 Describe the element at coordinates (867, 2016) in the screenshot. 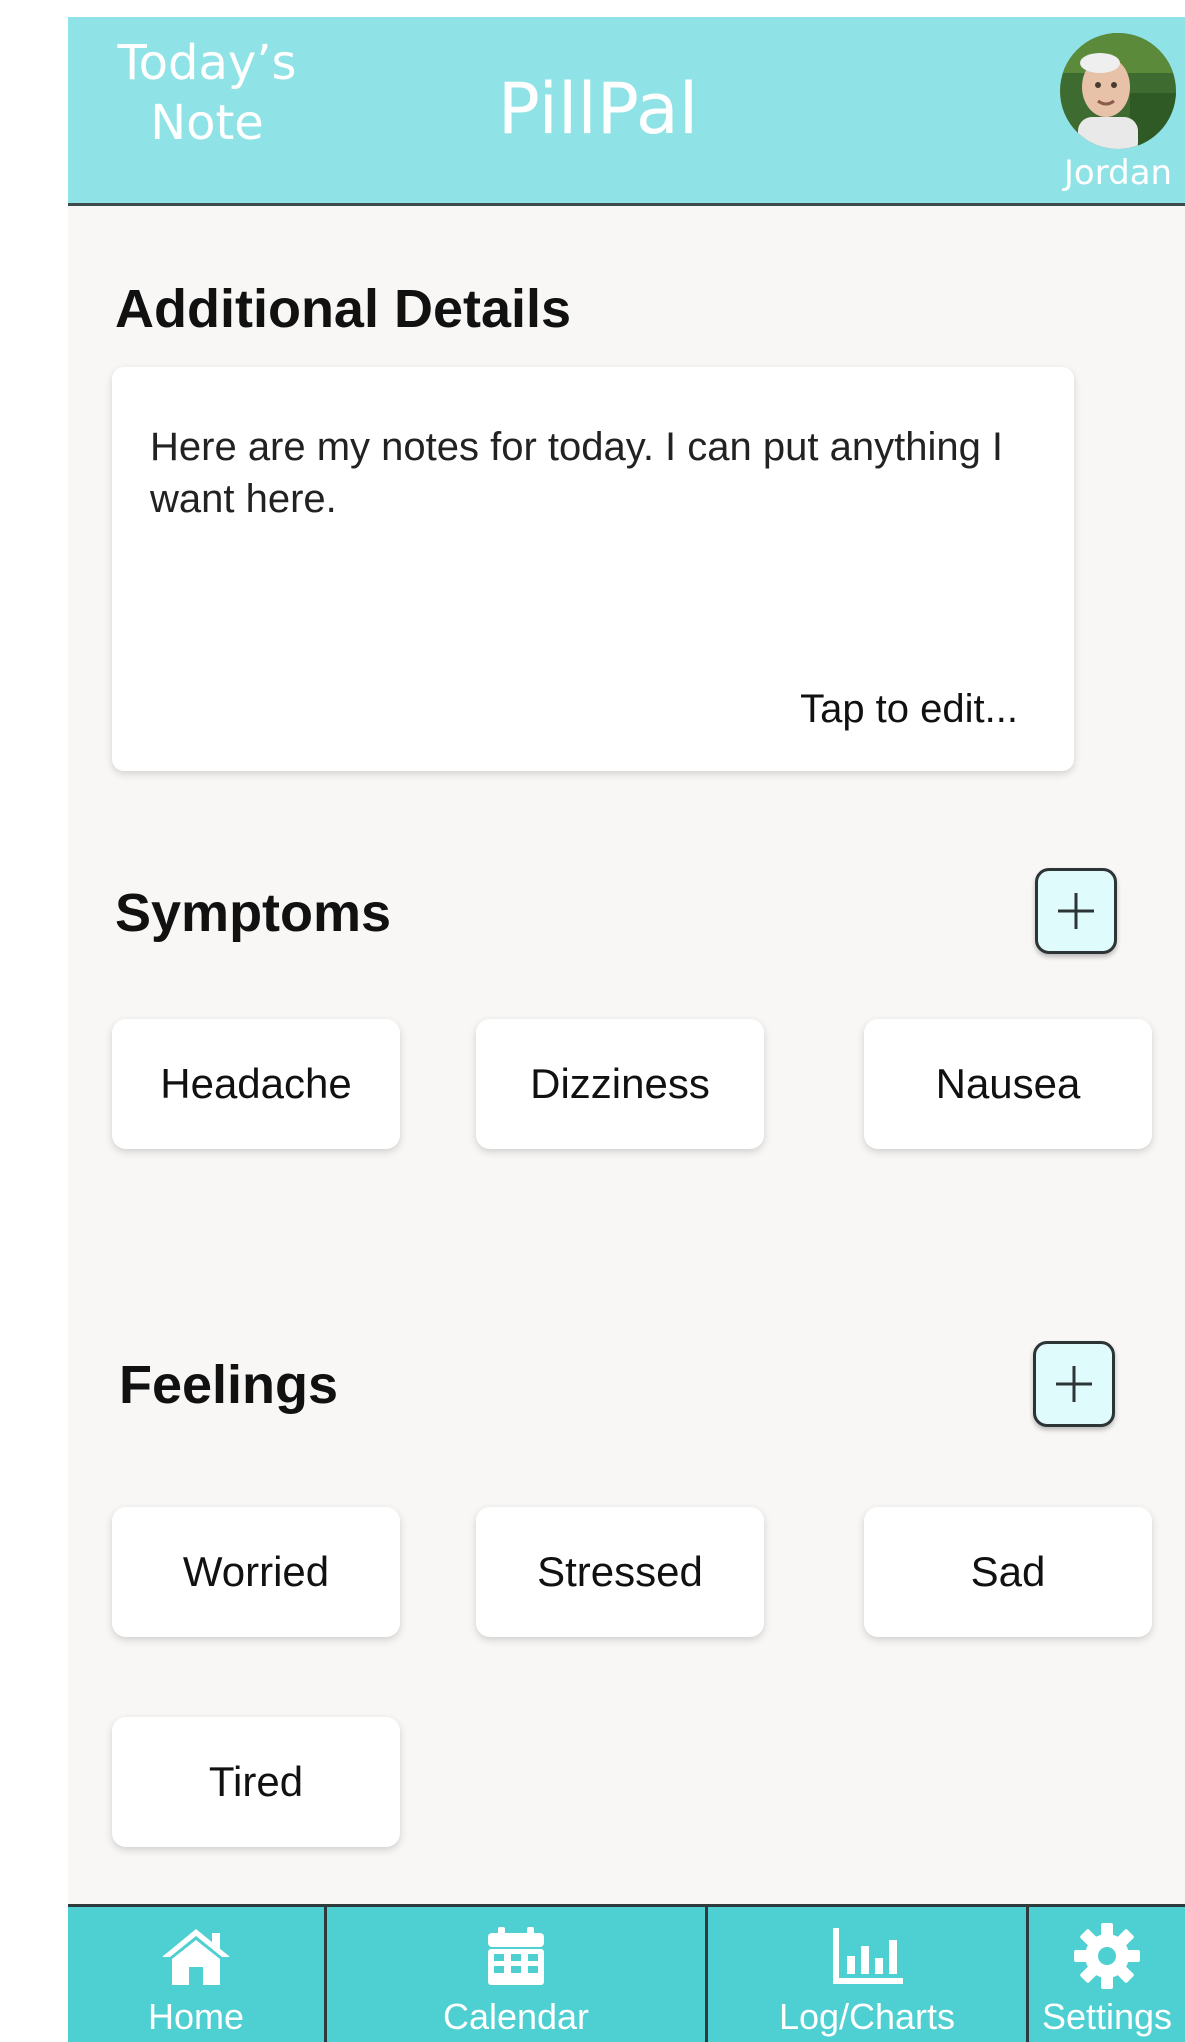

I see `nav-label-log-charts: Log/Charts` at that location.